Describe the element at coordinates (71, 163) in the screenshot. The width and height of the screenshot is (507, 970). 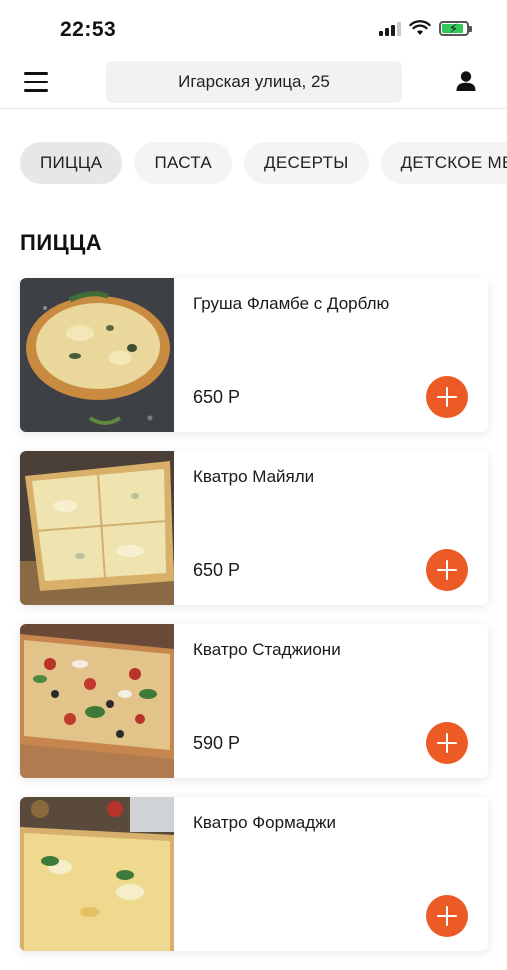
I see `tab-pizza: ПИЦЦА` at that location.